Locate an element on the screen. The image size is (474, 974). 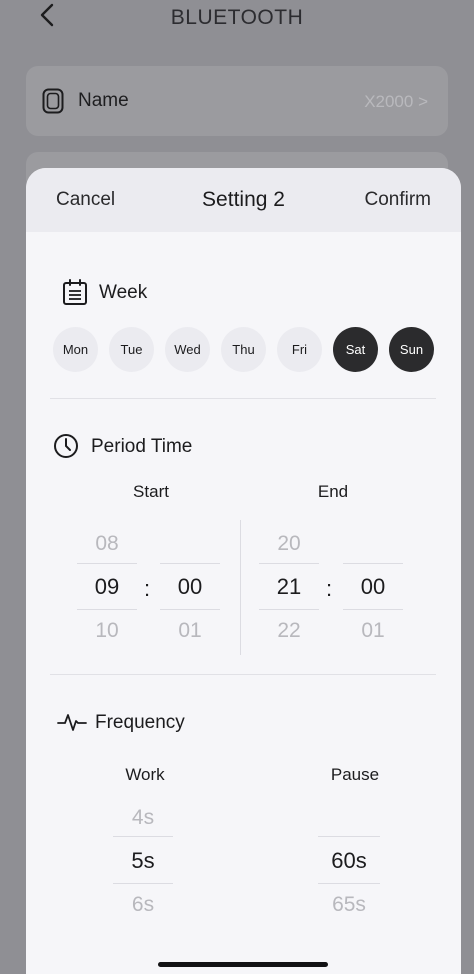
work-next: 6s is located at coordinates (143, 905).